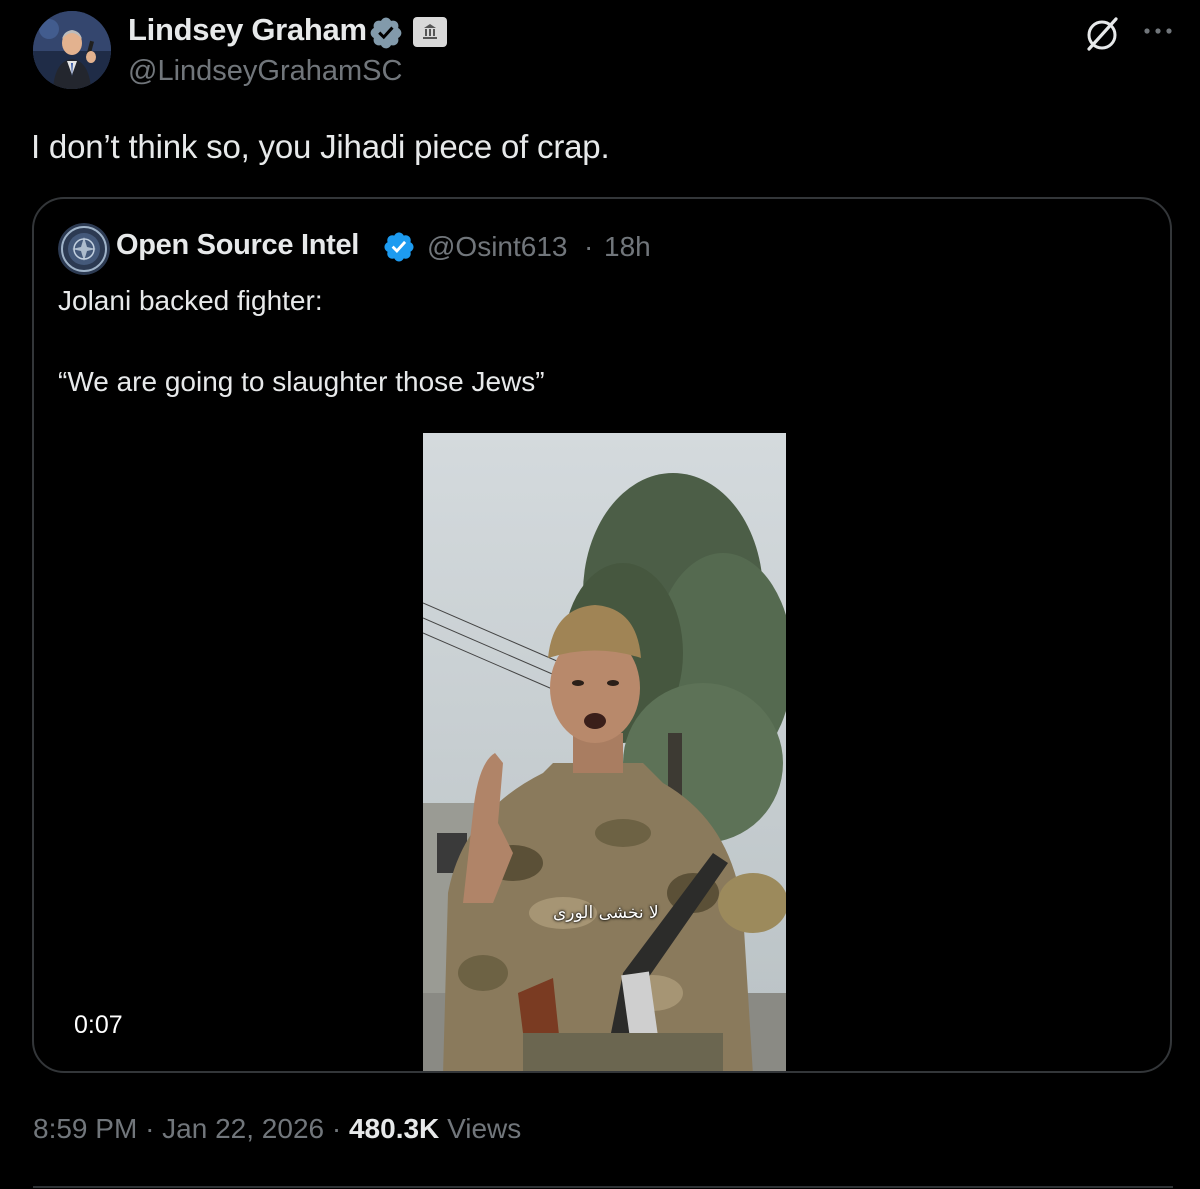 This screenshot has width=1200, height=1189. Describe the element at coordinates (627, 247) in the screenshot. I see `quote-timestamp: 18h` at that location.